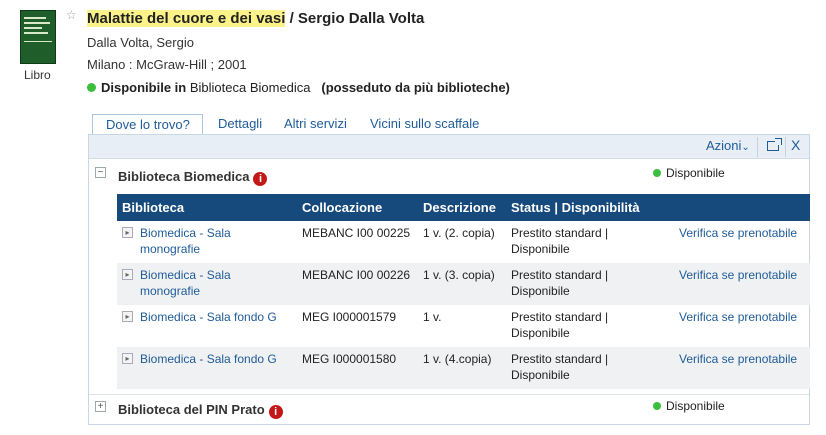 The height and width of the screenshot is (435, 826). I want to click on availability-note: (posseduto da più biblioteche), so click(415, 87).